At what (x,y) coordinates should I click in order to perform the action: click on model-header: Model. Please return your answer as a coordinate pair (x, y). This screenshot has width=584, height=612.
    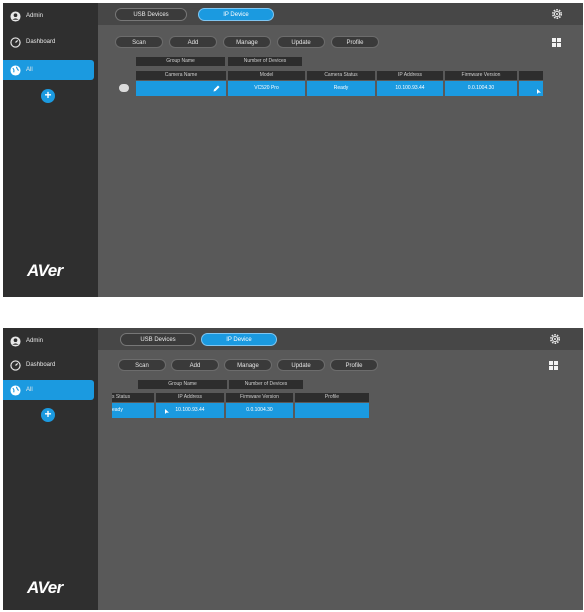
    Looking at the image, I should click on (266, 75).